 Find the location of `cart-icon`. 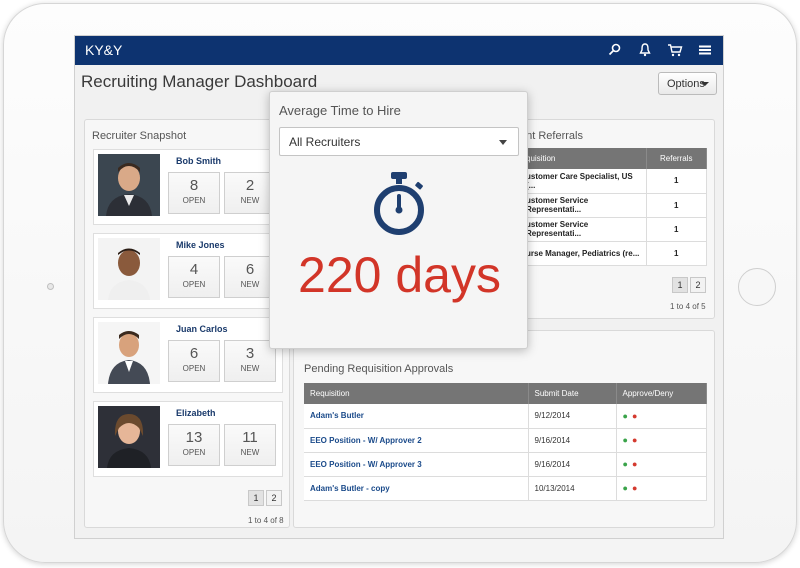

cart-icon is located at coordinates (675, 50).